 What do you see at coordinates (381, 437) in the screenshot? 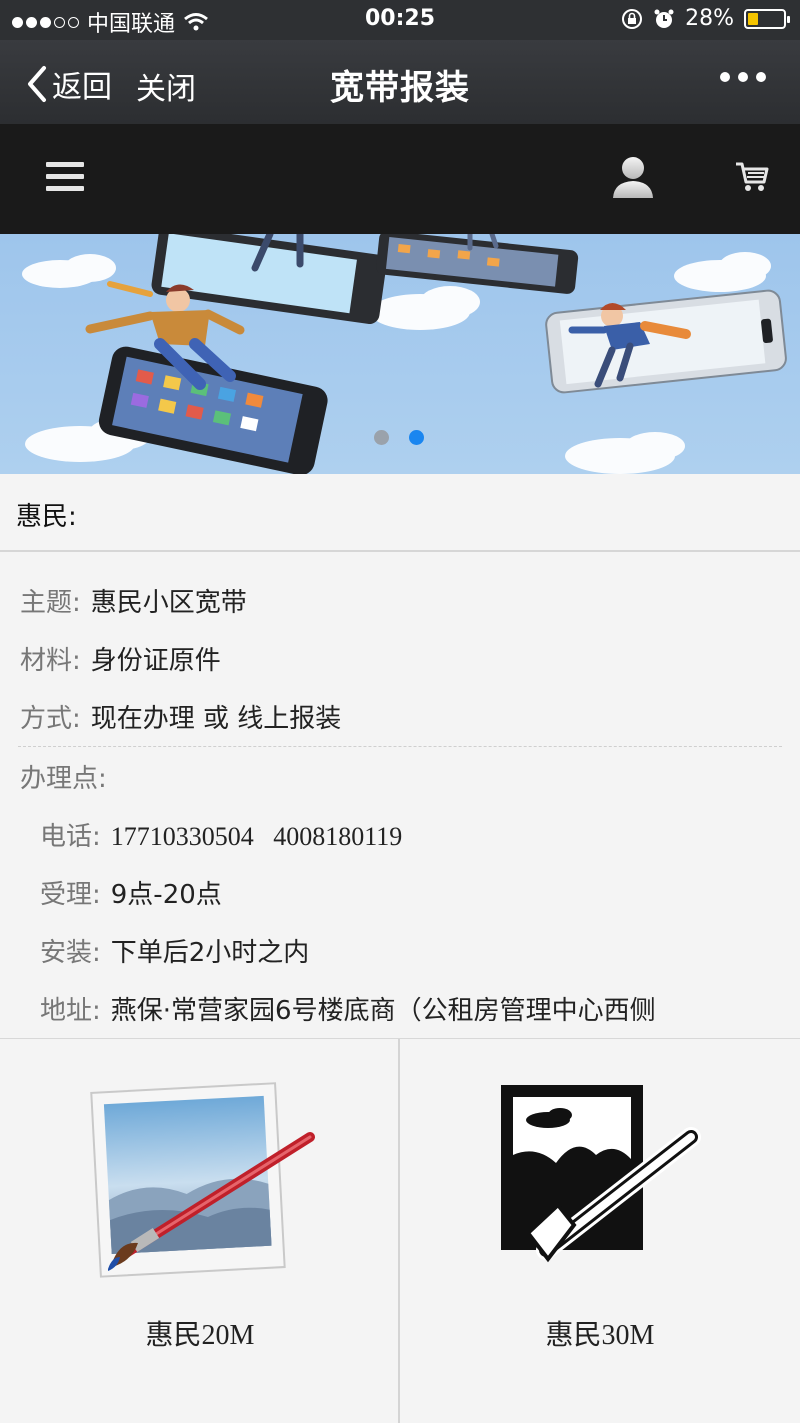
I see `pager-dot` at bounding box center [381, 437].